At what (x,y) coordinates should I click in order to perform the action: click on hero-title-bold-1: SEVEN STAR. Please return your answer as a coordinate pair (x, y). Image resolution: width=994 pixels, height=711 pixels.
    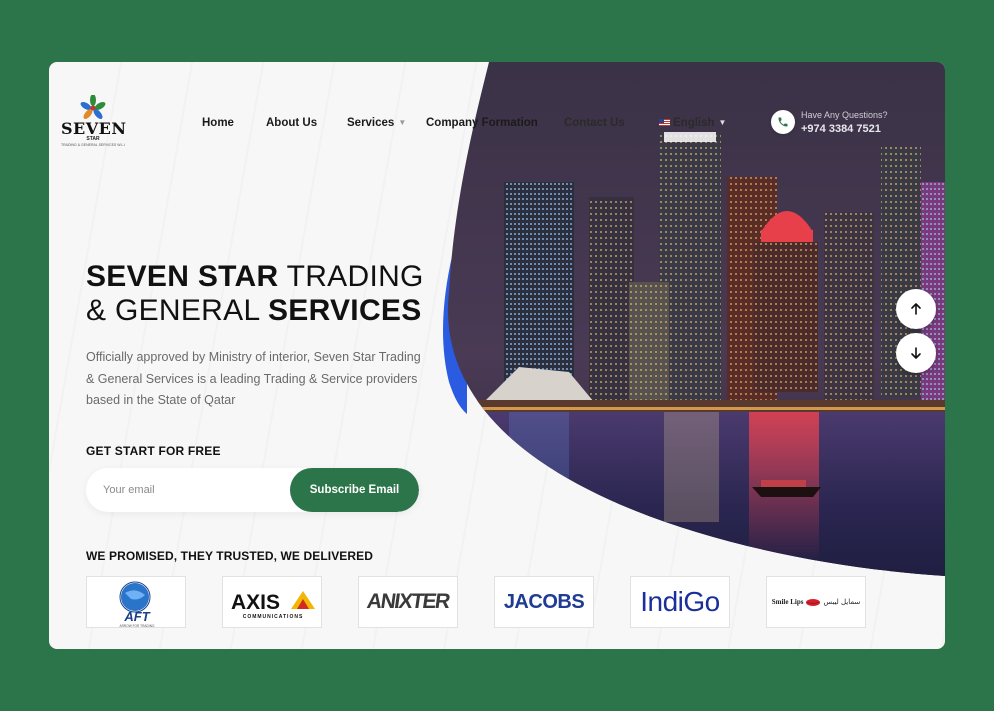
    Looking at the image, I should click on (182, 276).